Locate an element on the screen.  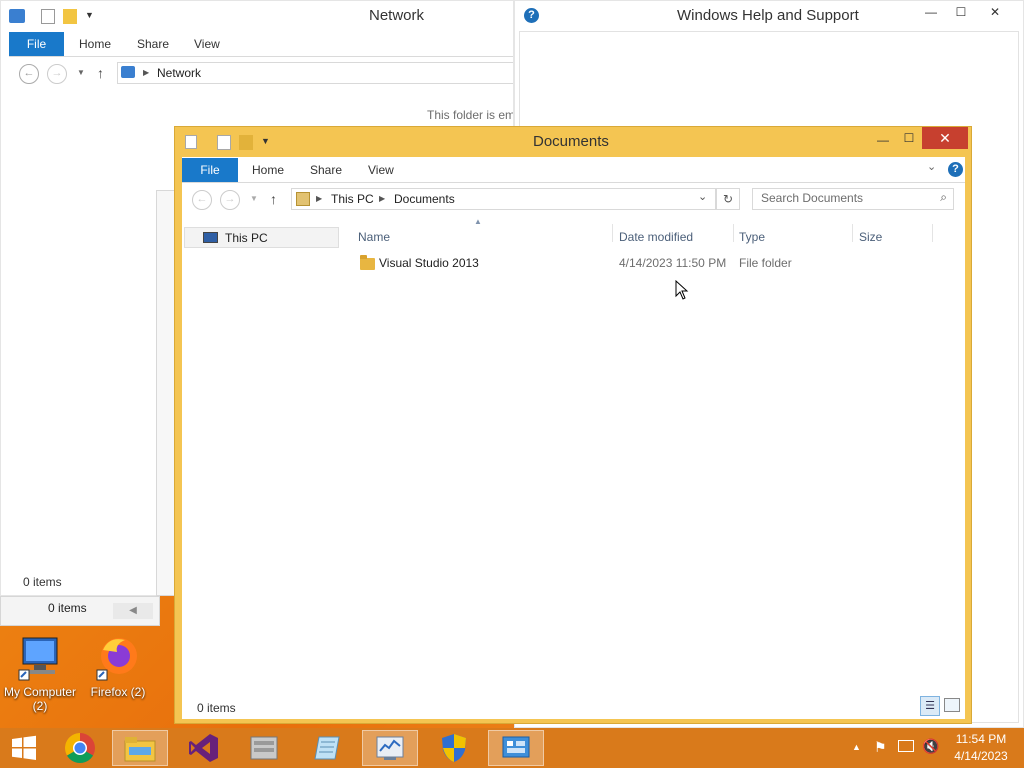
details-view-button: ☰ is located at coordinates (930, 706).